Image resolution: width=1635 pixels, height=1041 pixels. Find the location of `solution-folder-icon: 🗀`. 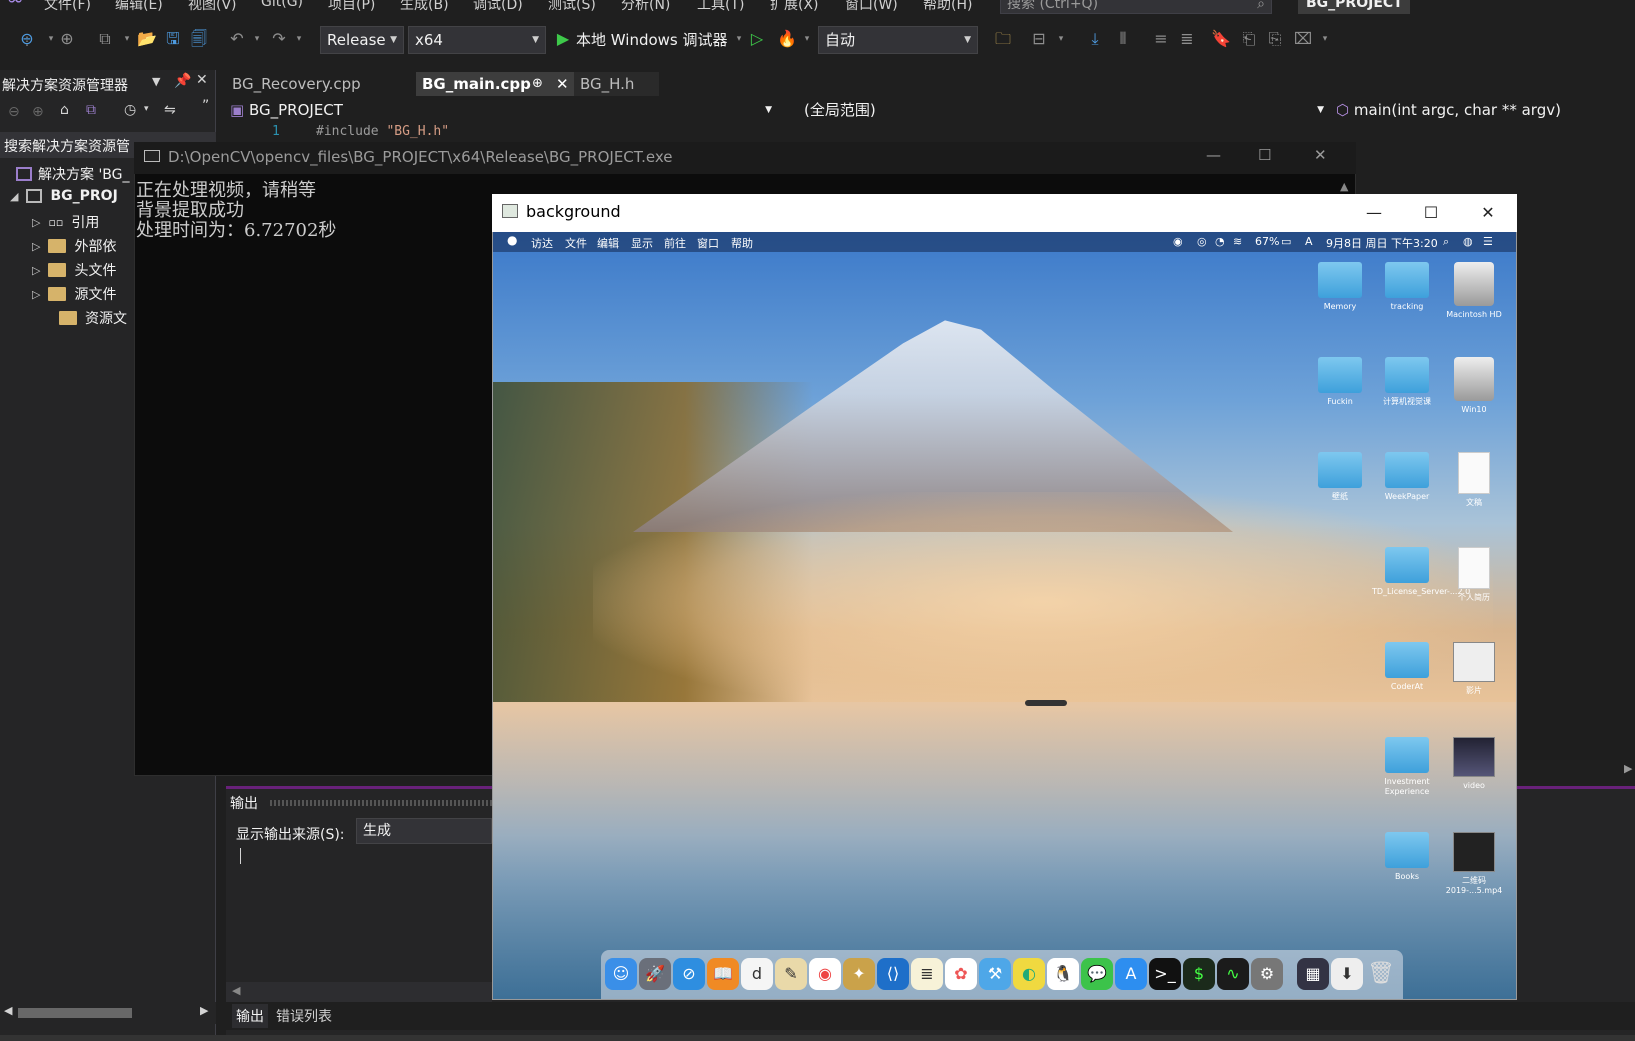

solution-folder-icon: 🗀 is located at coordinates (1003, 39).